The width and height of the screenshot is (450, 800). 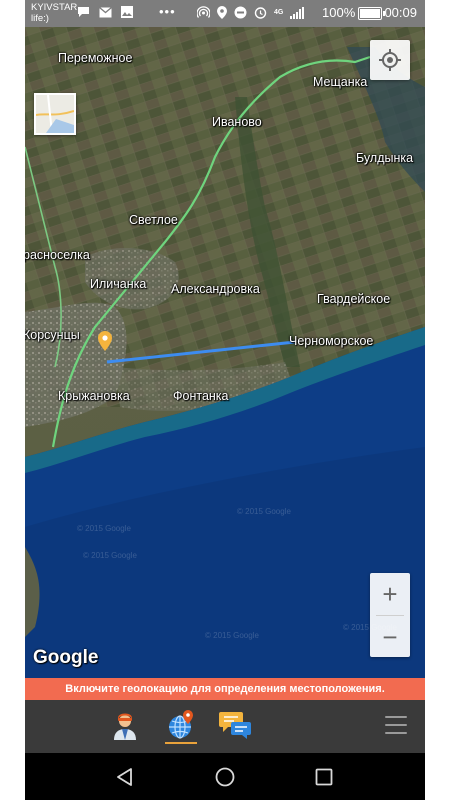 I want to click on notification-icons, so click(x=105, y=12).